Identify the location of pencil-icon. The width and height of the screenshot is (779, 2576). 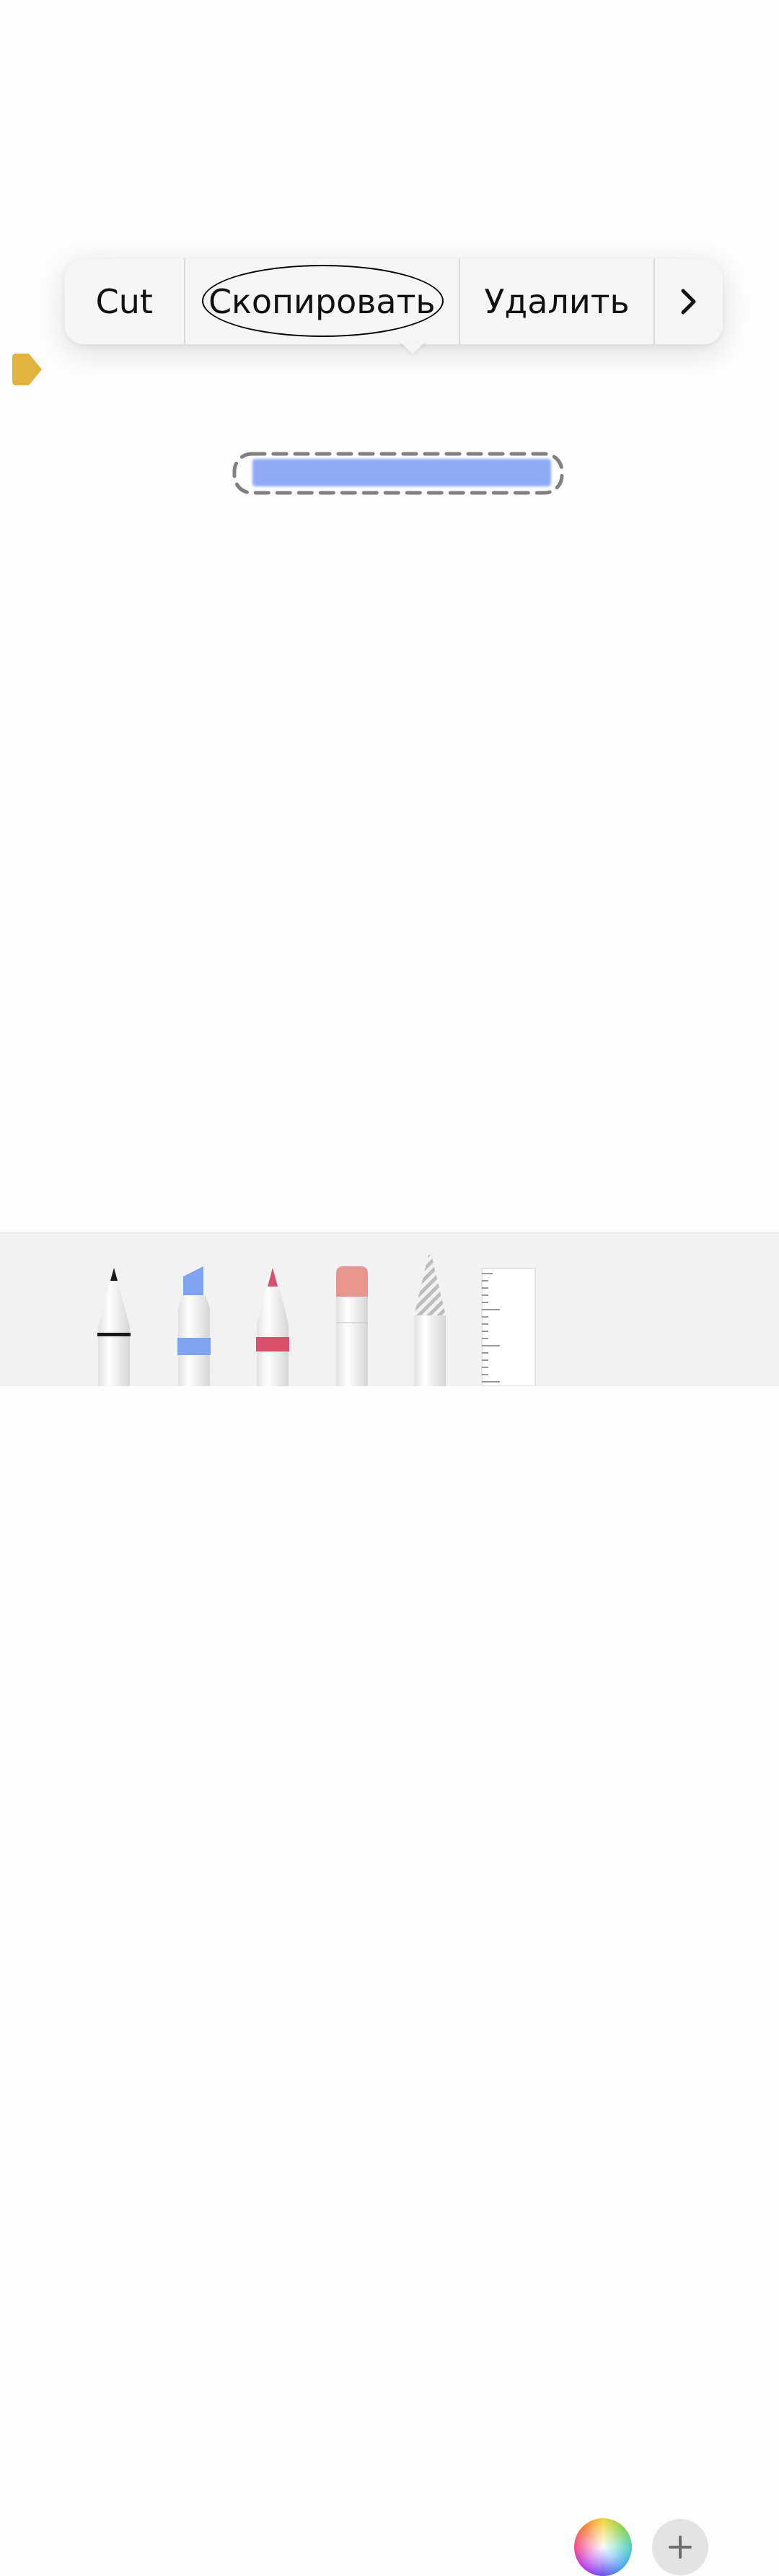
(272, 1324).